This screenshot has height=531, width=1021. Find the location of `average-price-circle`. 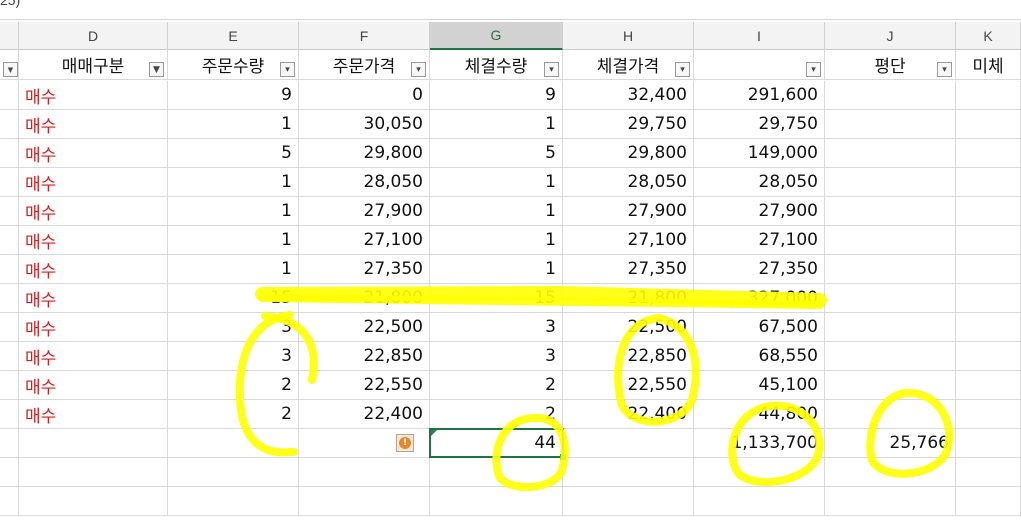

average-price-circle is located at coordinates (910, 433).